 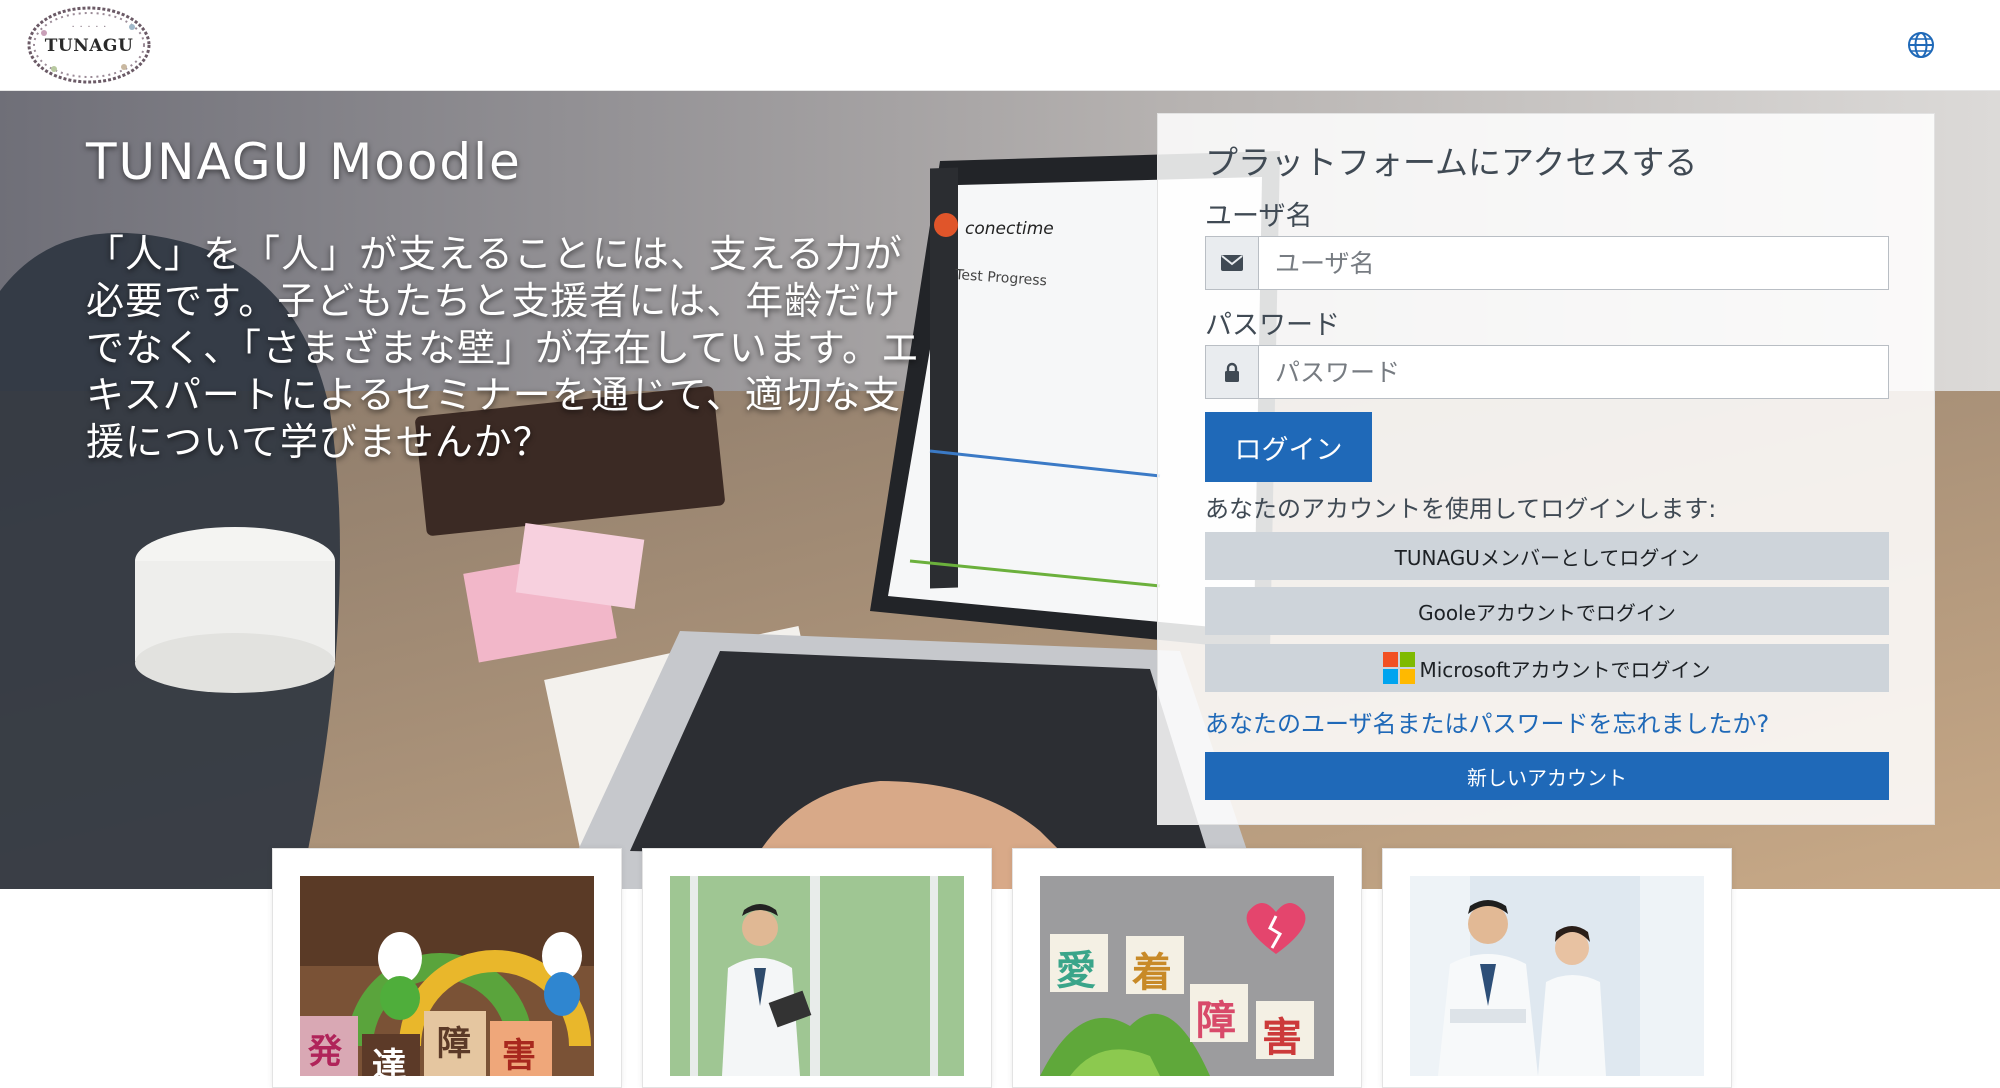 What do you see at coordinates (1573, 372) in the screenshot?
I see `password-input` at bounding box center [1573, 372].